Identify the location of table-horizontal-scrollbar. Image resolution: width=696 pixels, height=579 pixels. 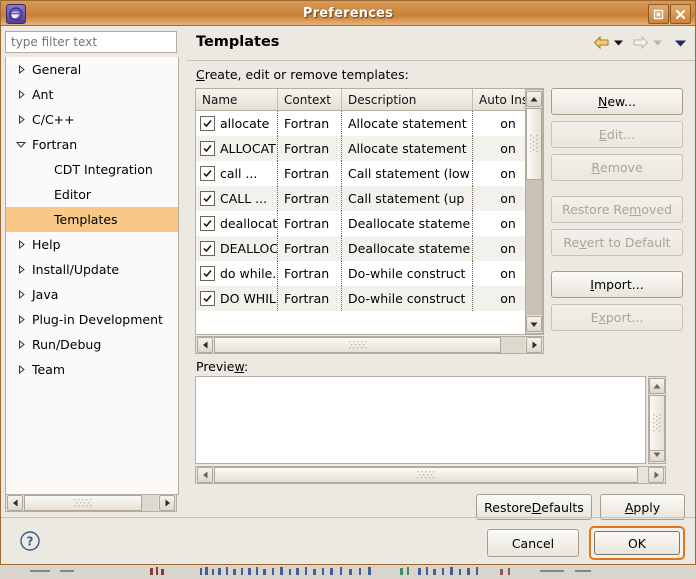
(369, 345).